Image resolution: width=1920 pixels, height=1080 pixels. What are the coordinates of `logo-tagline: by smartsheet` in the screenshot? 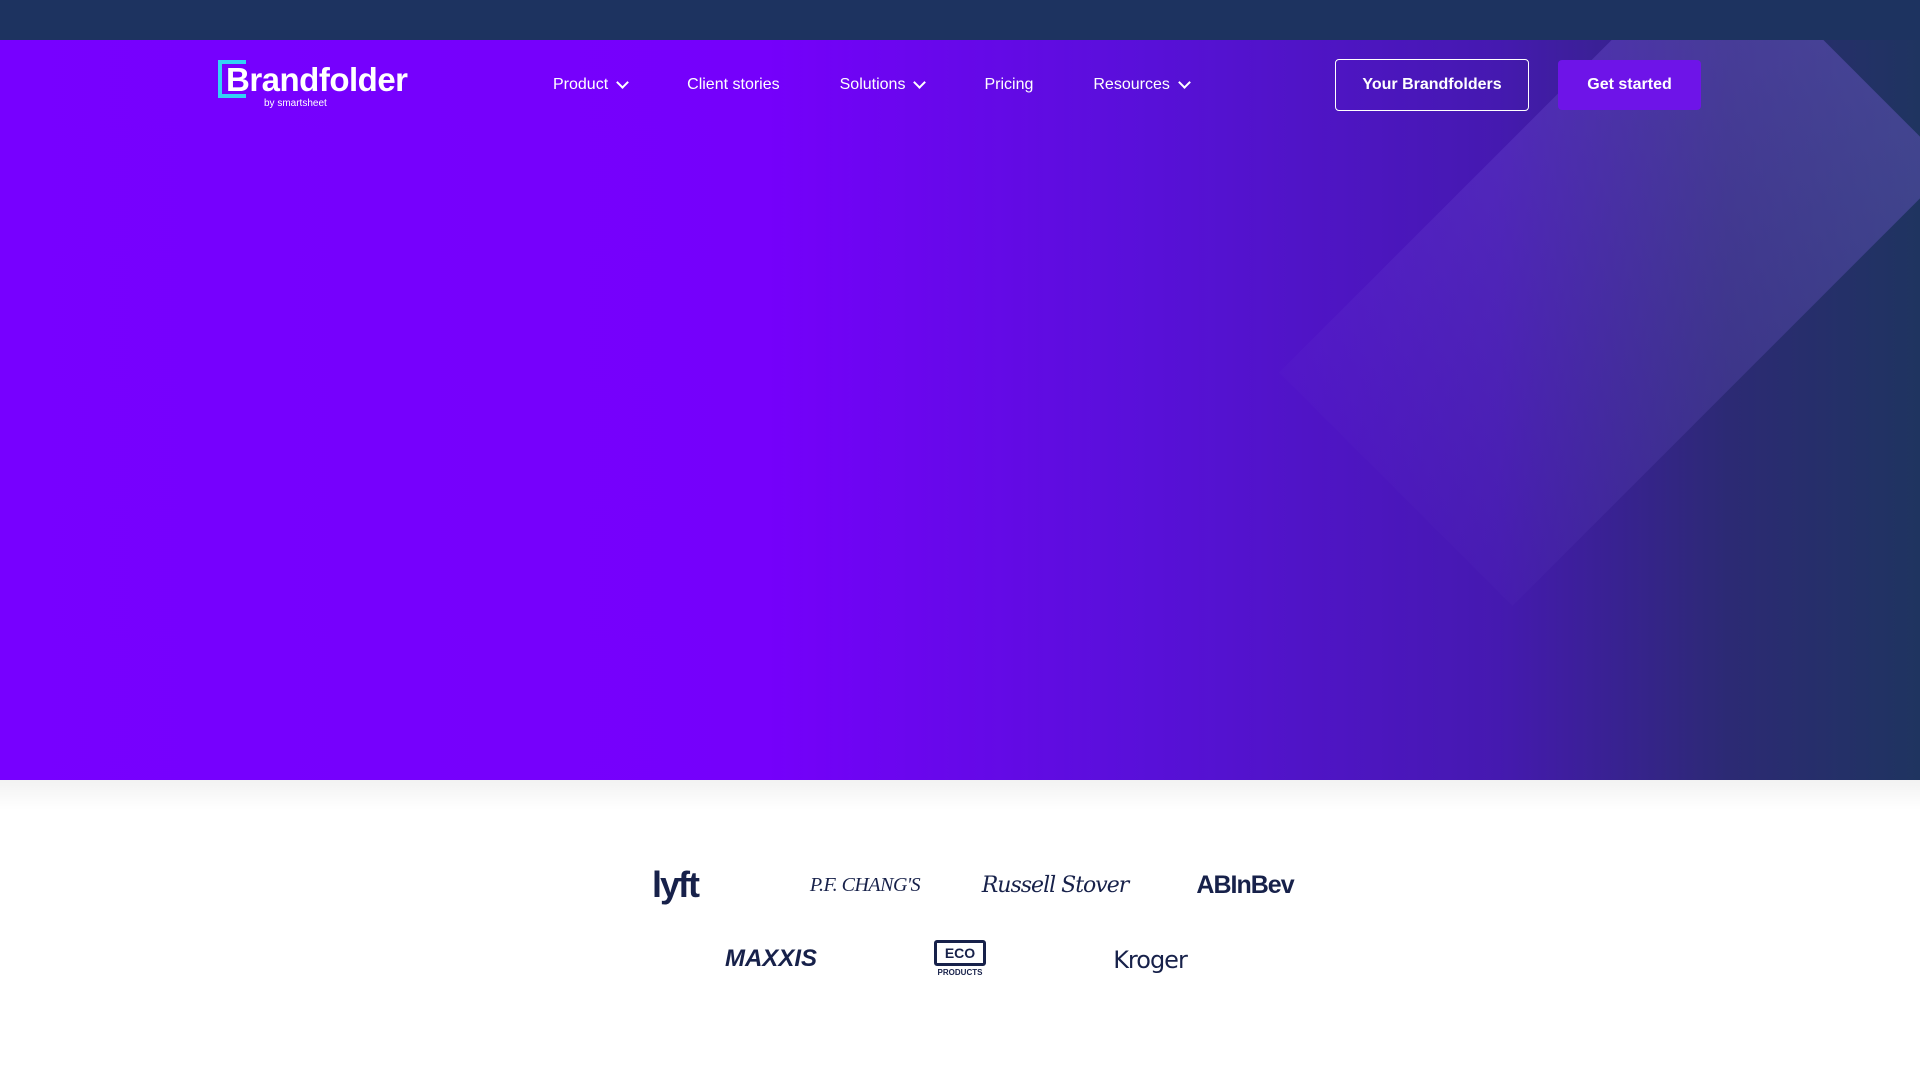 It's located at (295, 103).